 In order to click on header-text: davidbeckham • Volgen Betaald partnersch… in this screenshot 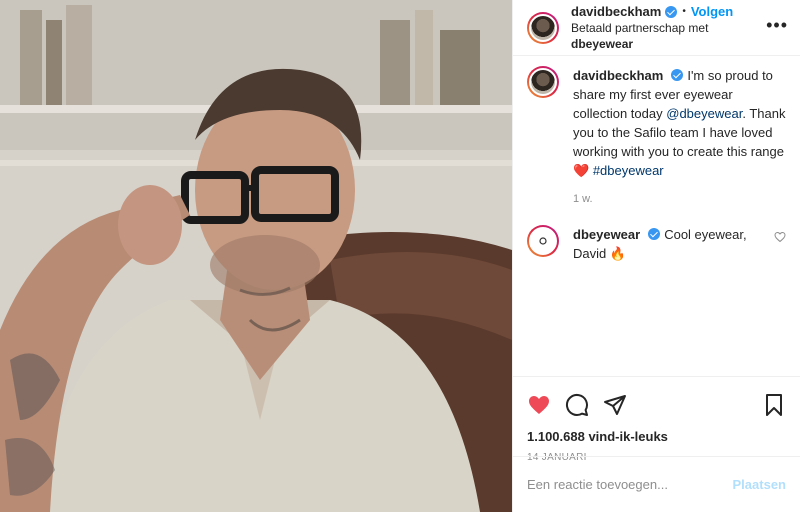, I will do `click(668, 28)`.